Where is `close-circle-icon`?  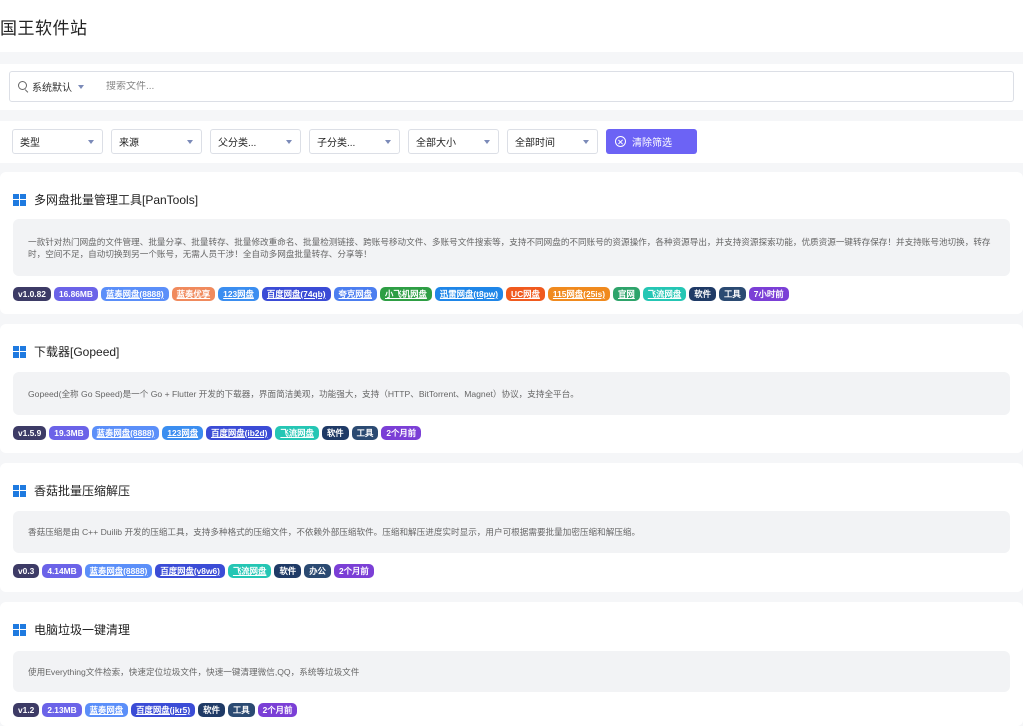
close-circle-icon is located at coordinates (620, 141).